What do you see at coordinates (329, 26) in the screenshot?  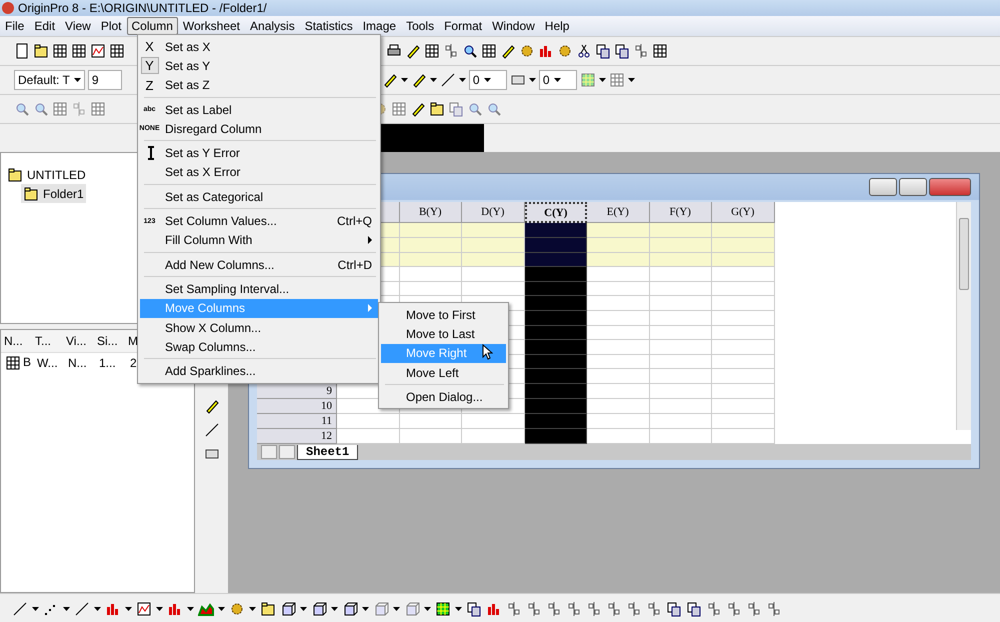 I see `menu-item: Statistics` at bounding box center [329, 26].